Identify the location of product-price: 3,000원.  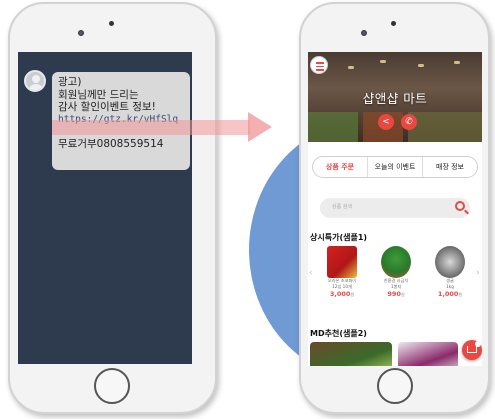
(342, 294).